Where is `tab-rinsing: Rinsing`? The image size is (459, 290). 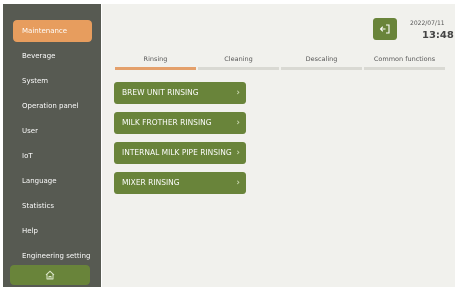 tab-rinsing: Rinsing is located at coordinates (155, 62).